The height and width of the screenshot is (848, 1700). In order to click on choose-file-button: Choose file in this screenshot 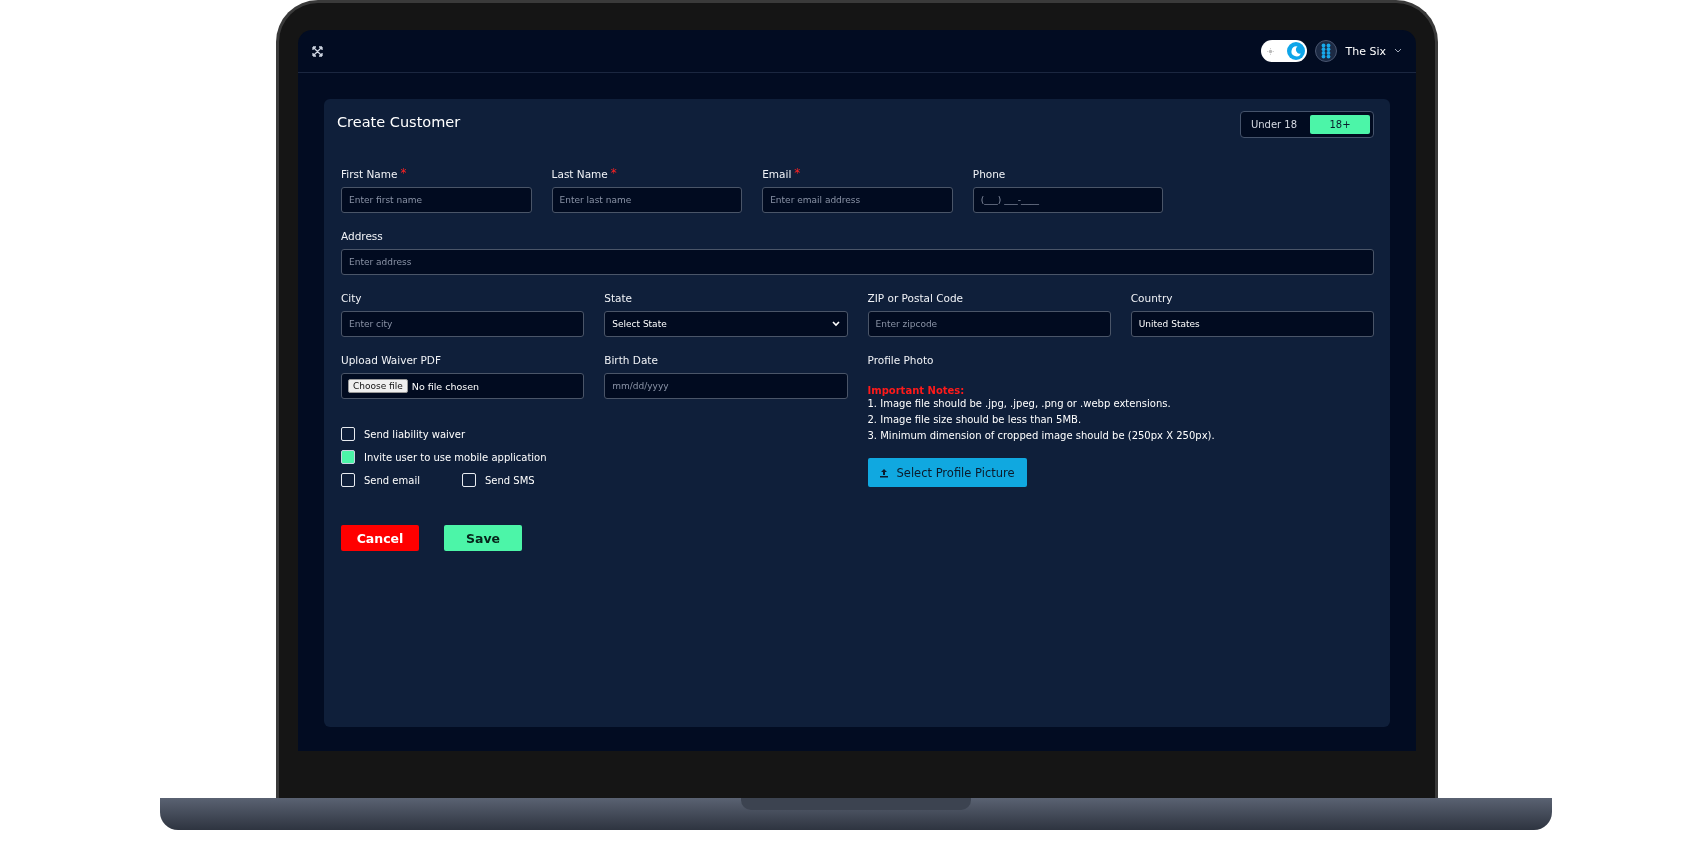, I will do `click(378, 386)`.